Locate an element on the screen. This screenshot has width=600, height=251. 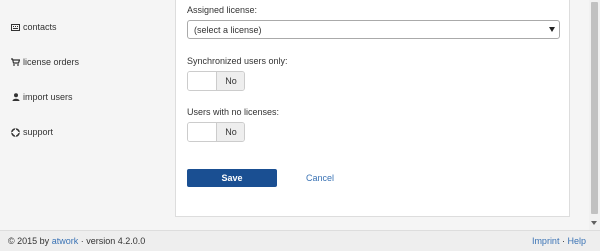
footer-links: Imprint · Help is located at coordinates (559, 241).